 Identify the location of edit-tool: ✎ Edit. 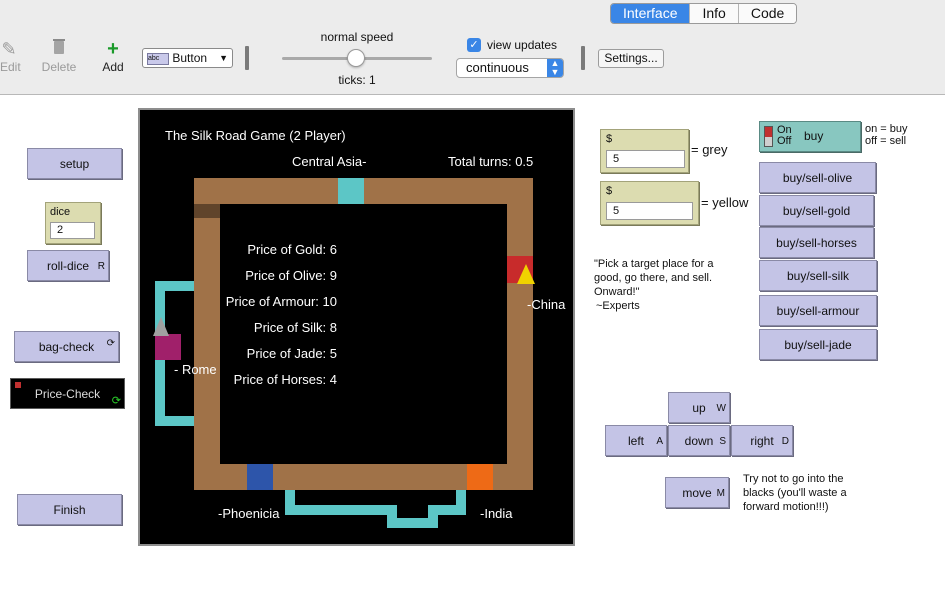
(10, 56).